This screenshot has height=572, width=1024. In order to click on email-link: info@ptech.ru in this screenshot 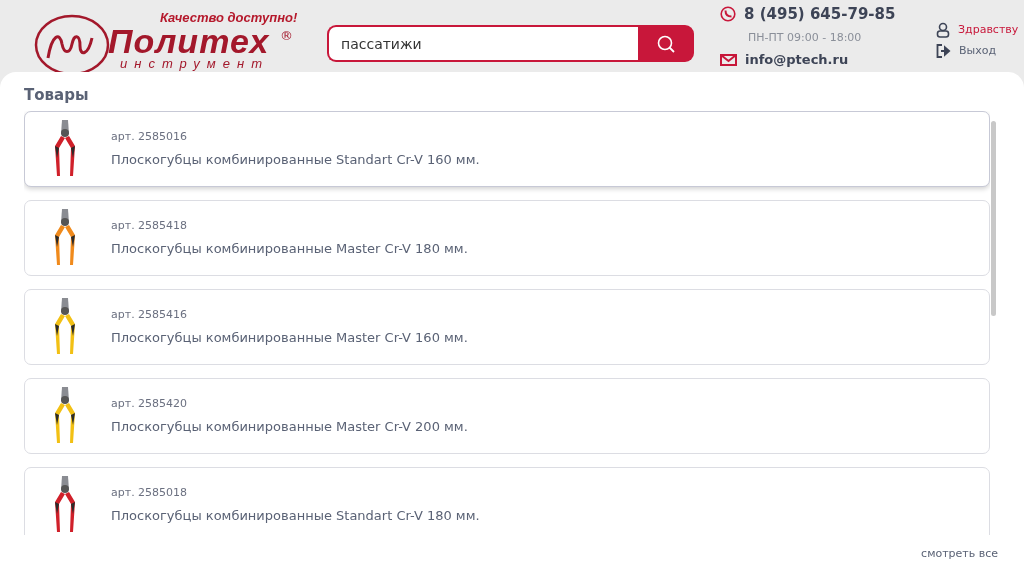, I will do `click(797, 60)`.